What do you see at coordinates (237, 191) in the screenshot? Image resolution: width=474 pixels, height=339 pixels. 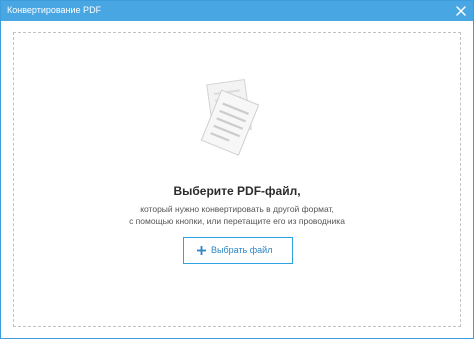 I see `drop-zone-heading: Выберите PDF-файл,` at bounding box center [237, 191].